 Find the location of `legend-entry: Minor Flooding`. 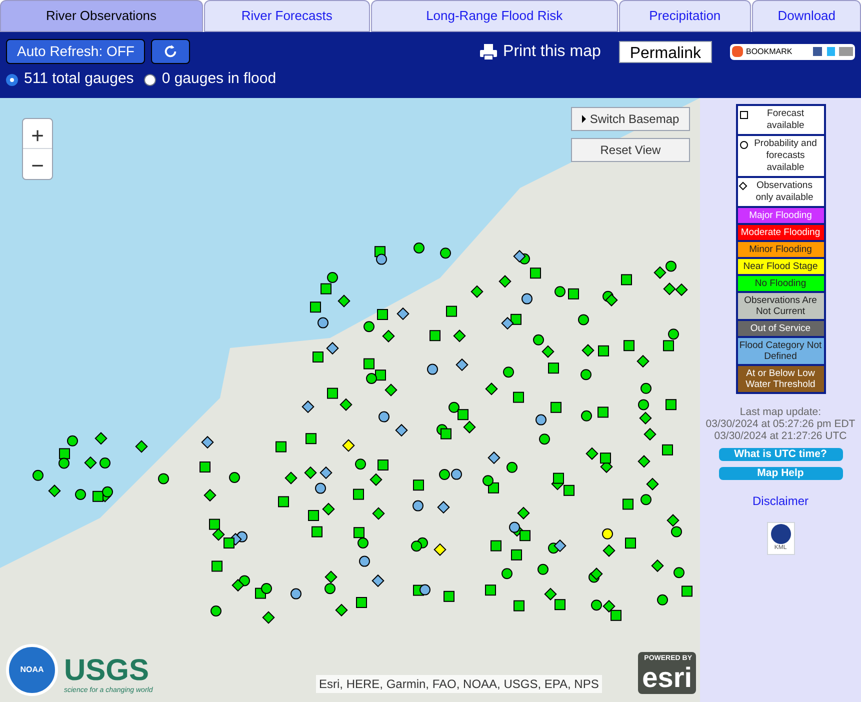

legend-entry: Minor Flooding is located at coordinates (781, 249).